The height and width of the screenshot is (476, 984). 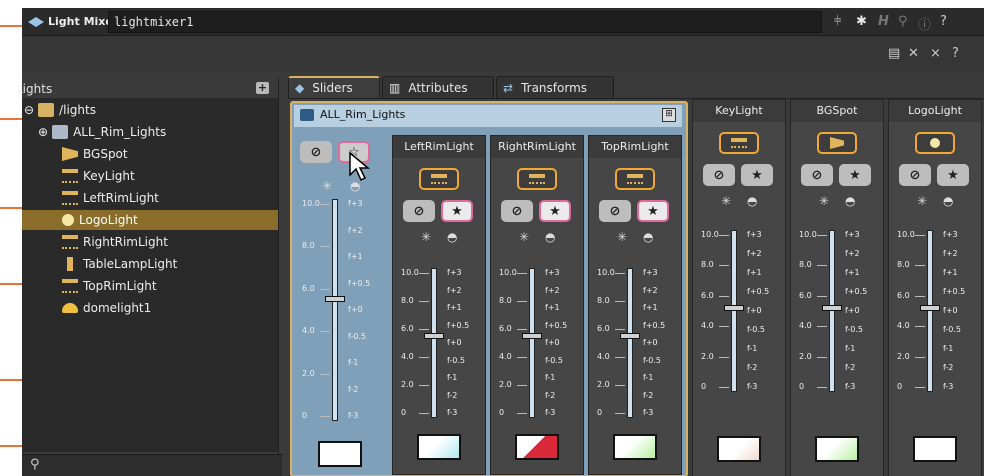 What do you see at coordinates (152, 176) in the screenshot?
I see `tree-item-keylight: KeyLight` at bounding box center [152, 176].